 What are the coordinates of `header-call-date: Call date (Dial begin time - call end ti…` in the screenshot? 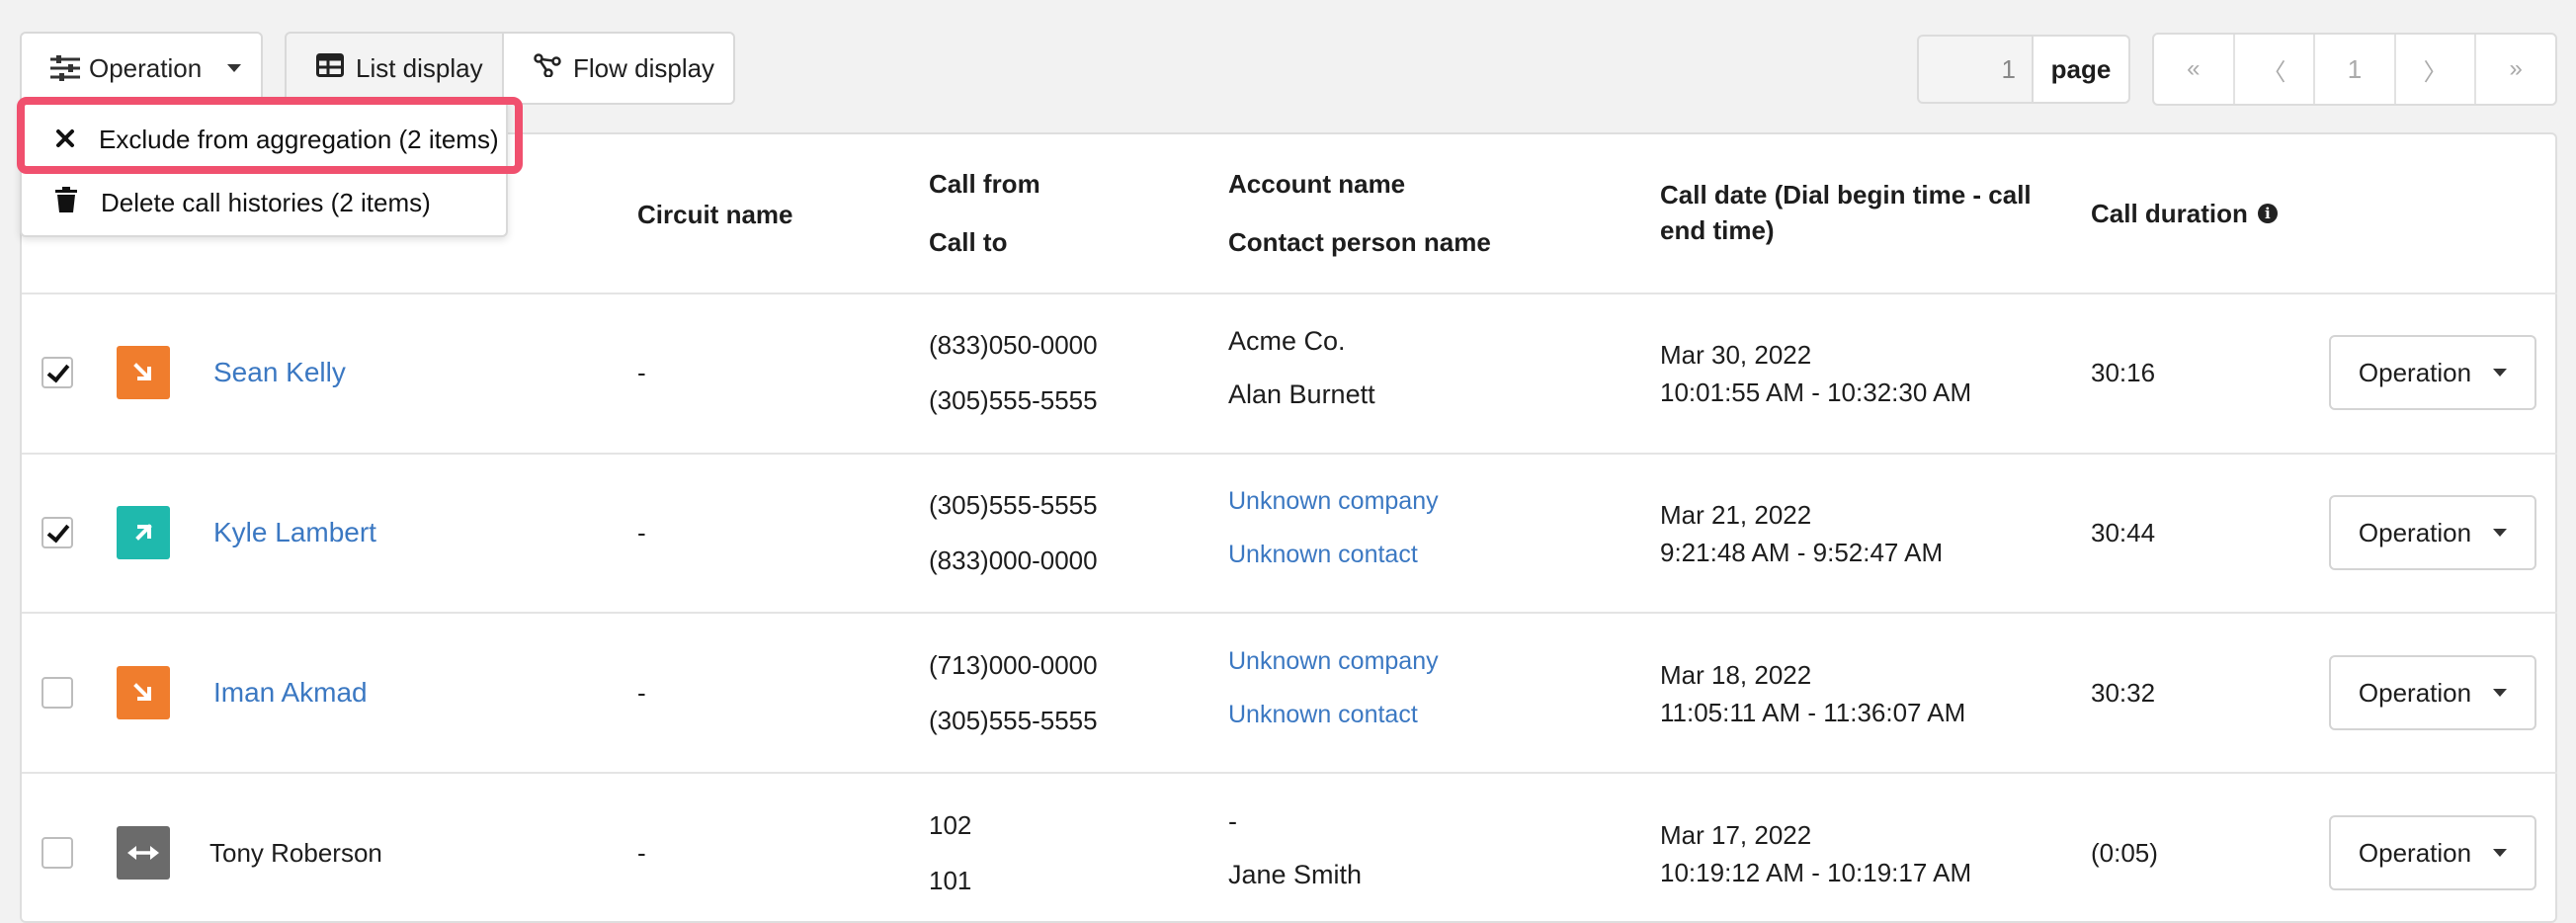 It's located at (1846, 212).